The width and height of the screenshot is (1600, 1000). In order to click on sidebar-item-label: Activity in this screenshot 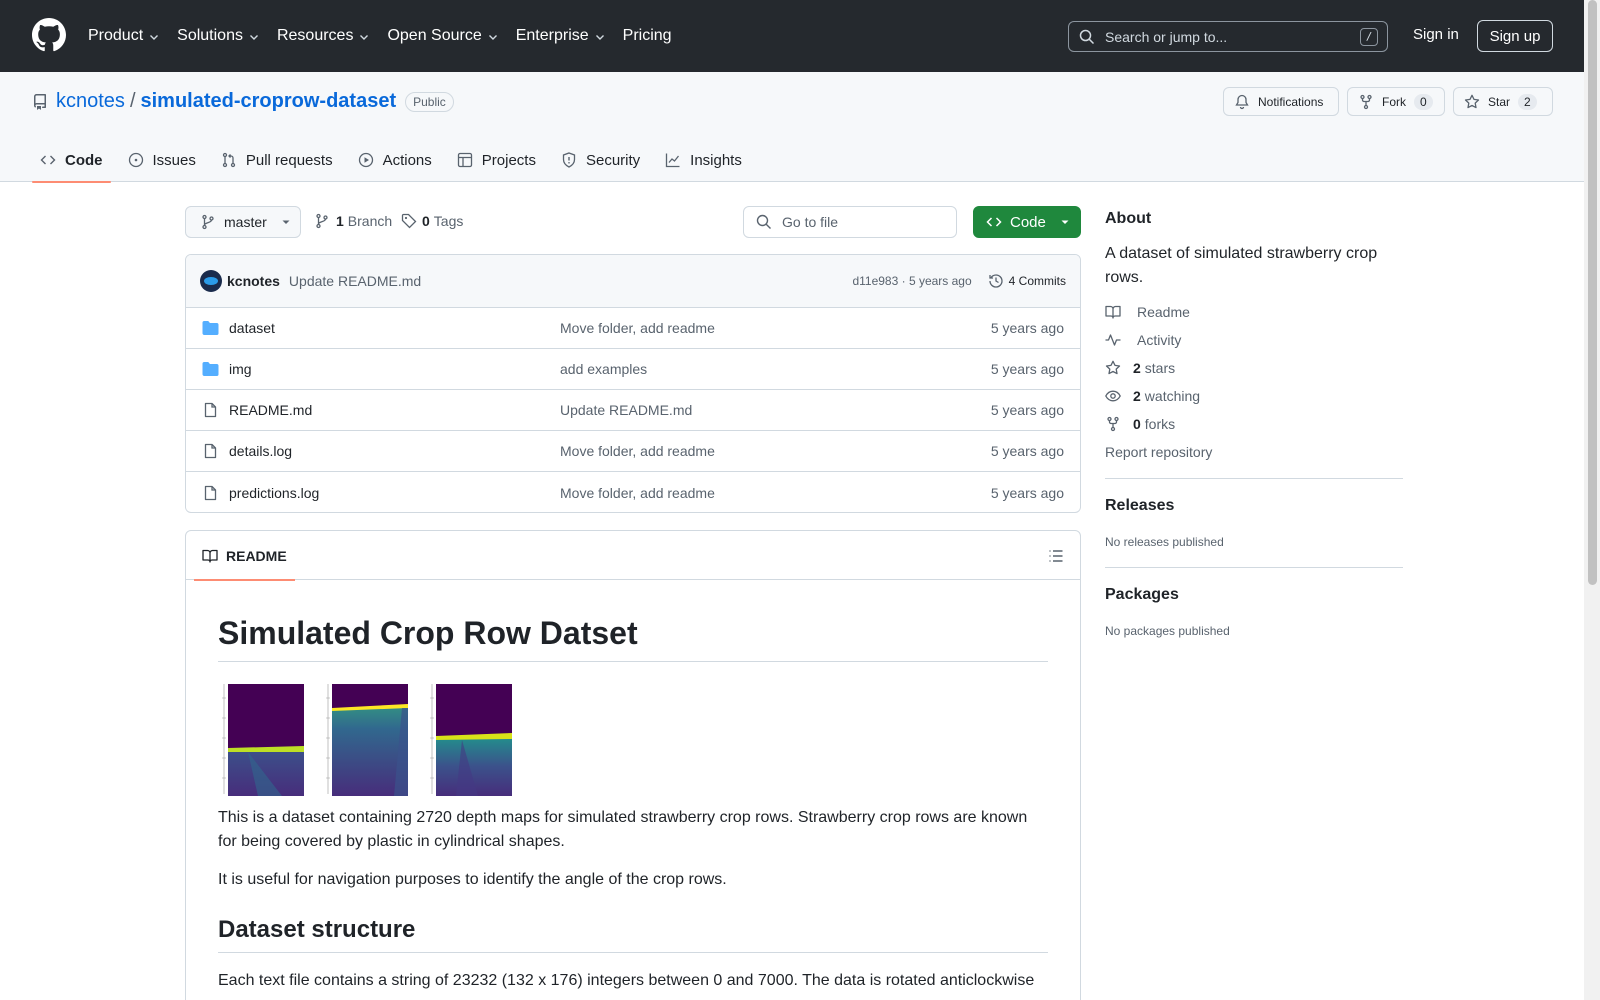, I will do `click(1159, 340)`.